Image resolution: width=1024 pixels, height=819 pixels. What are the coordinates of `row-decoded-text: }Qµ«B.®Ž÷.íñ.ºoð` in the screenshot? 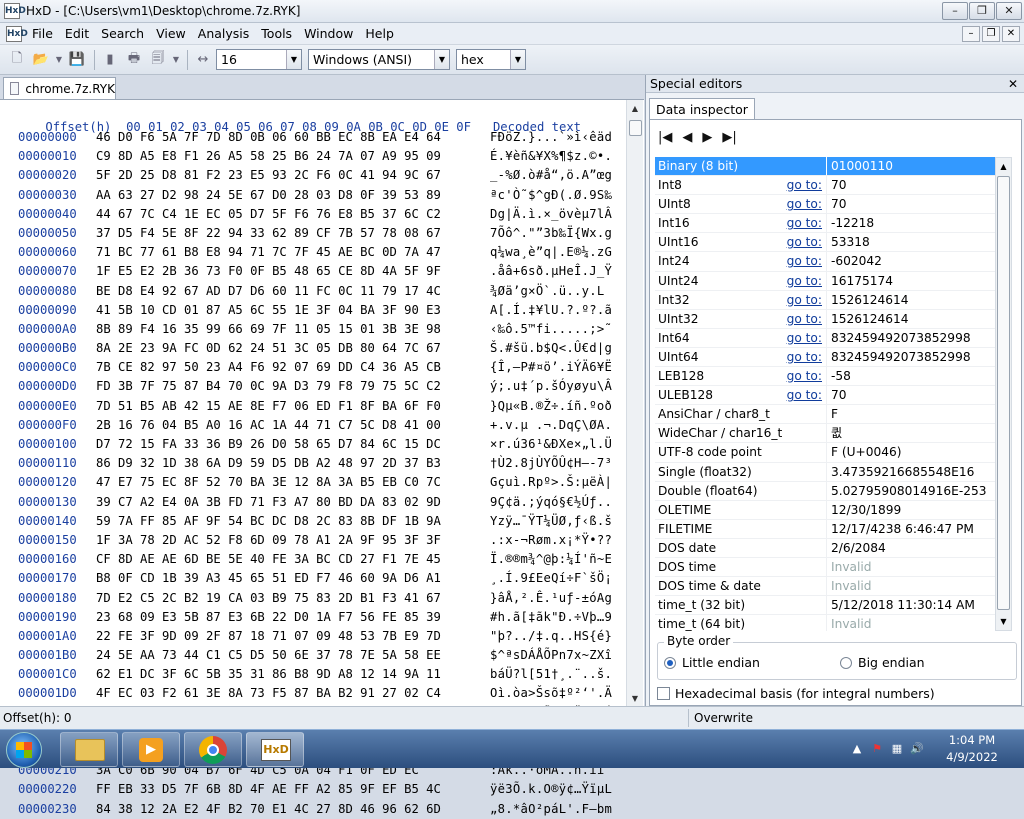 It's located at (545, 406).